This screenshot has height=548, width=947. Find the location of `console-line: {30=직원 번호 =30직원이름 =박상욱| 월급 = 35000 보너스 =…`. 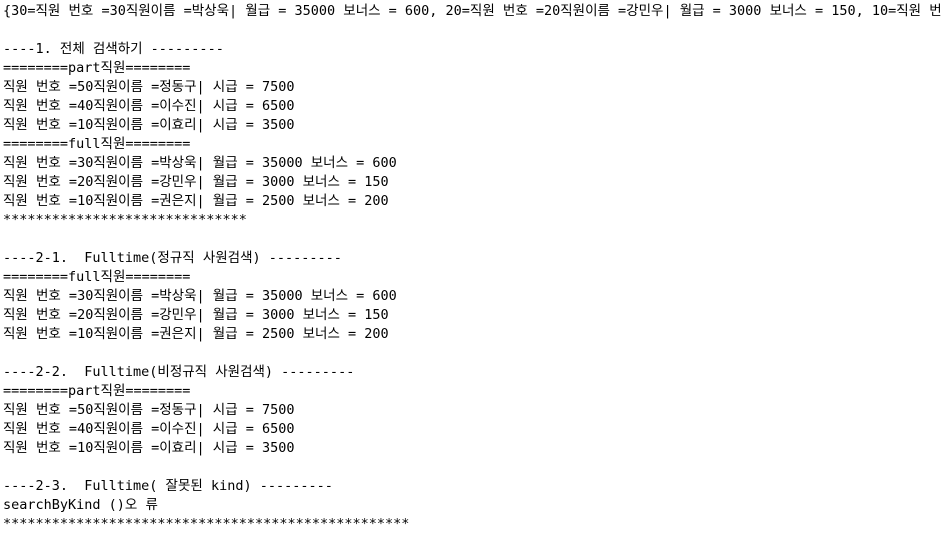

console-line: {30=직원 번호 =30직원이름 =박상욱| 월급 = 35000 보너스 =… is located at coordinates (472, 11).